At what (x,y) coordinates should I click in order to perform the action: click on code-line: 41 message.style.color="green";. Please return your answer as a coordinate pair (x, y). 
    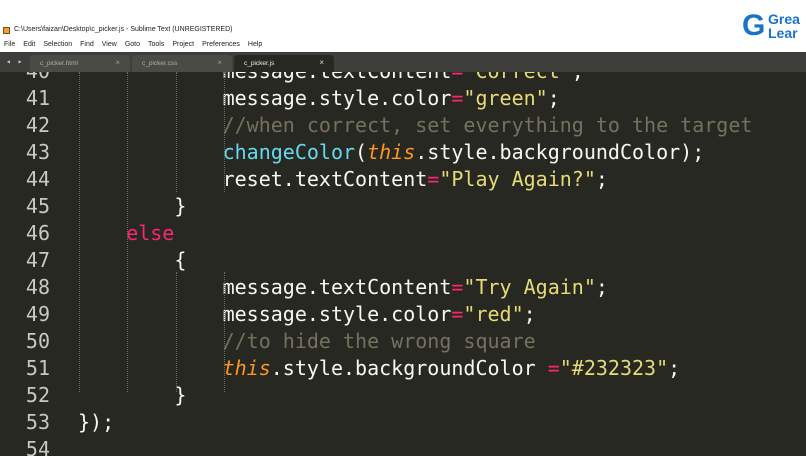
    Looking at the image, I should click on (403, 98).